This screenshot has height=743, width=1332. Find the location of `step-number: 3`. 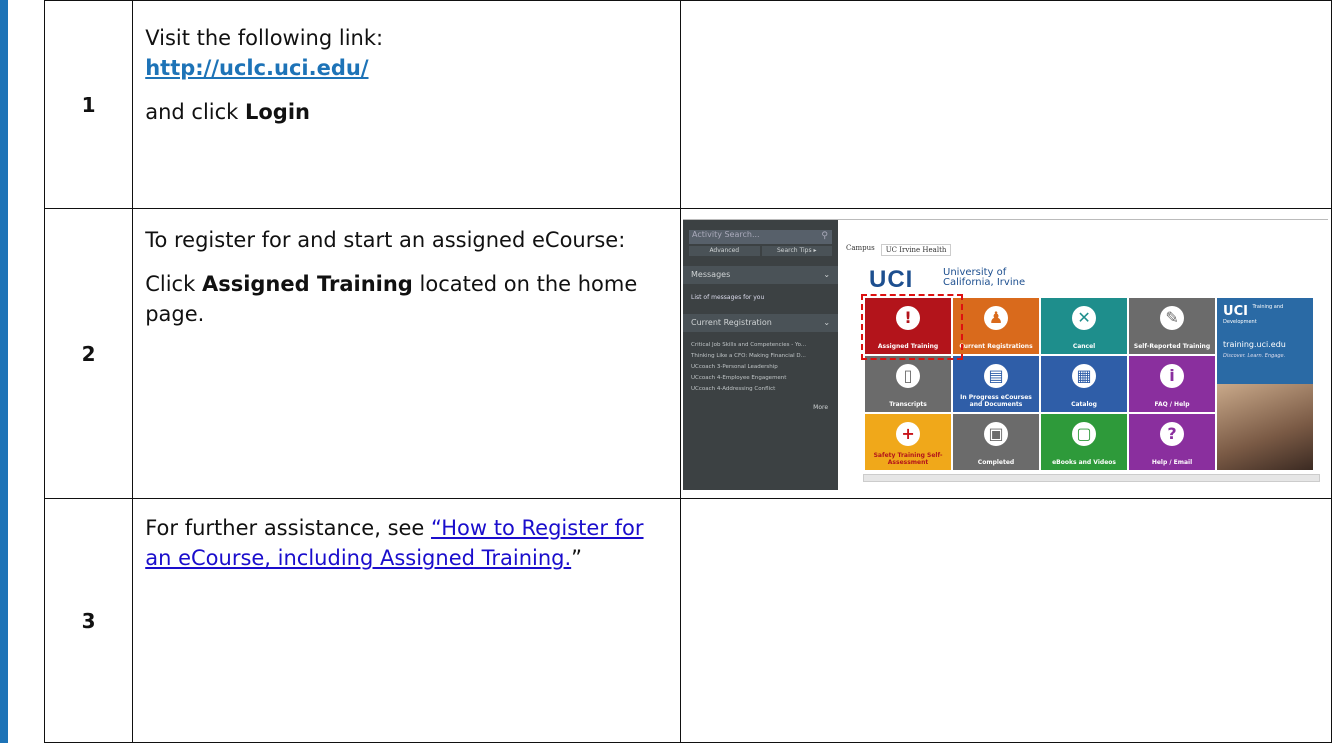

step-number: 3 is located at coordinates (88, 620).